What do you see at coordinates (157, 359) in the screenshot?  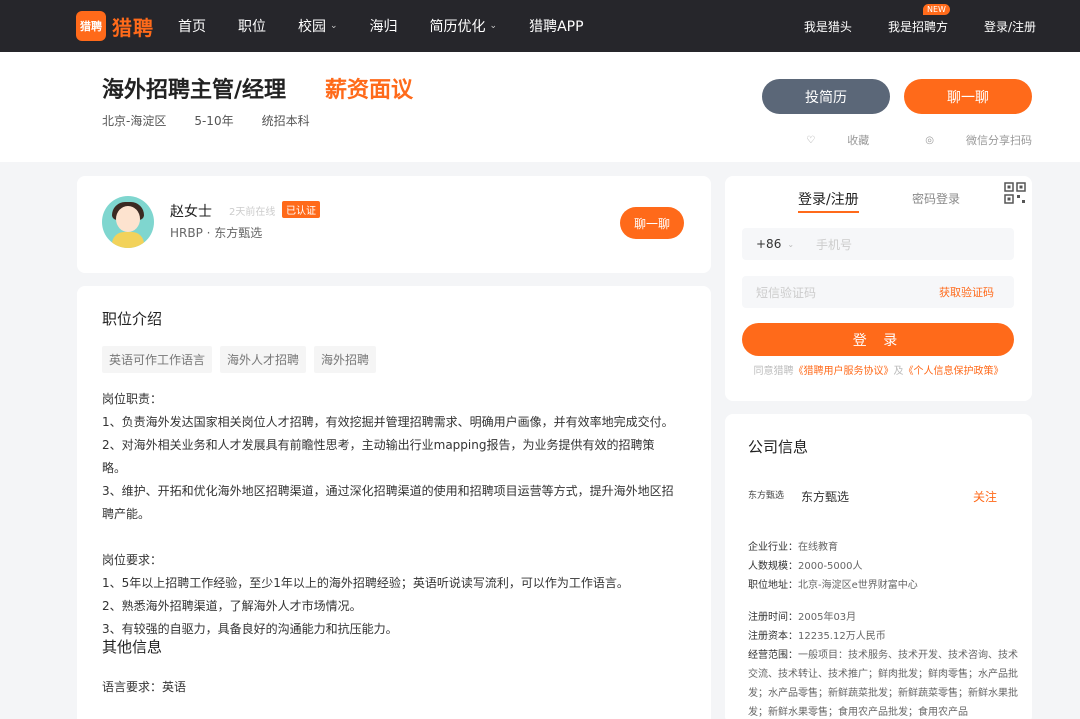 I see `job-tag: 英语可作工作语言` at bounding box center [157, 359].